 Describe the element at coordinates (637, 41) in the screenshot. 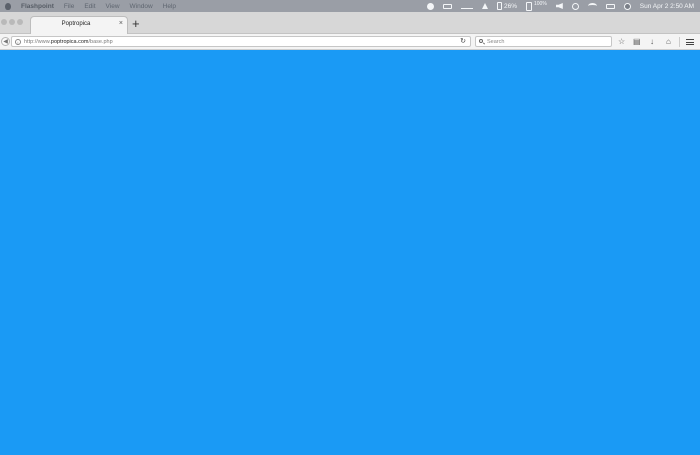

I see `clipboard-icon: ▤` at that location.